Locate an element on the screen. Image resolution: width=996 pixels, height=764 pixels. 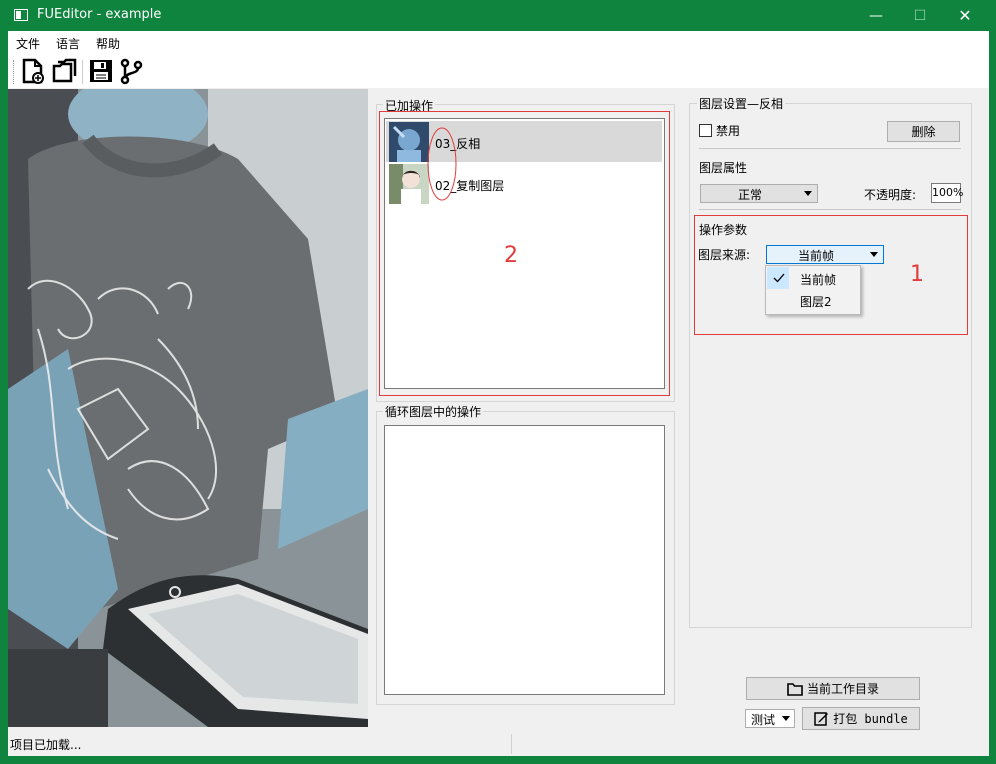
disable-label: 禁用 is located at coordinates (728, 131).